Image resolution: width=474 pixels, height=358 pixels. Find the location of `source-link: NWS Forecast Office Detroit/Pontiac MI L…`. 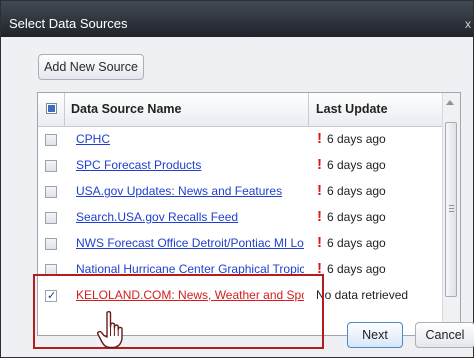

source-link: NWS Forecast Office Detroit/Pontiac MI L… is located at coordinates (190, 243).